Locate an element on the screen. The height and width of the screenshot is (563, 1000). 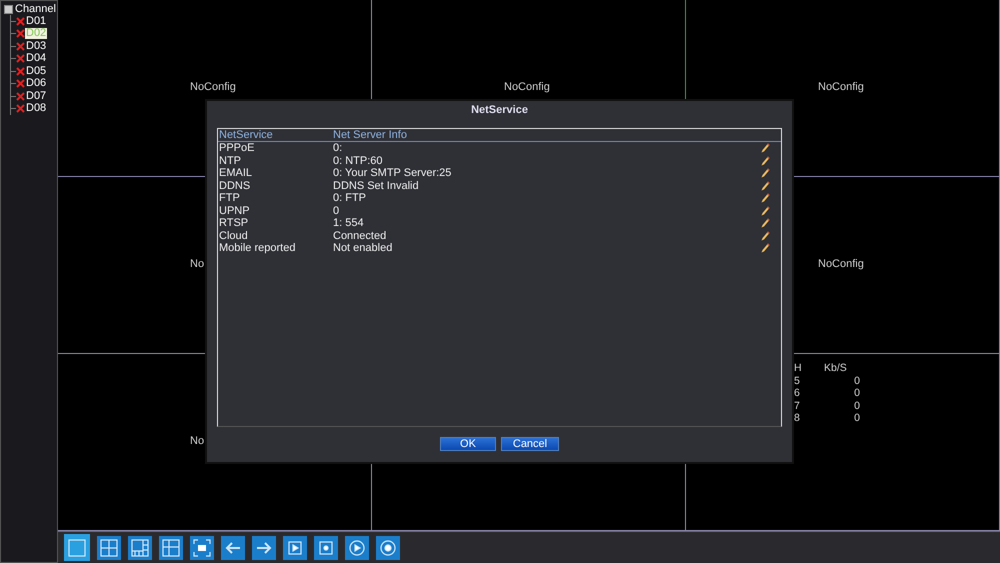
expand-icon is located at coordinates (8, 9).